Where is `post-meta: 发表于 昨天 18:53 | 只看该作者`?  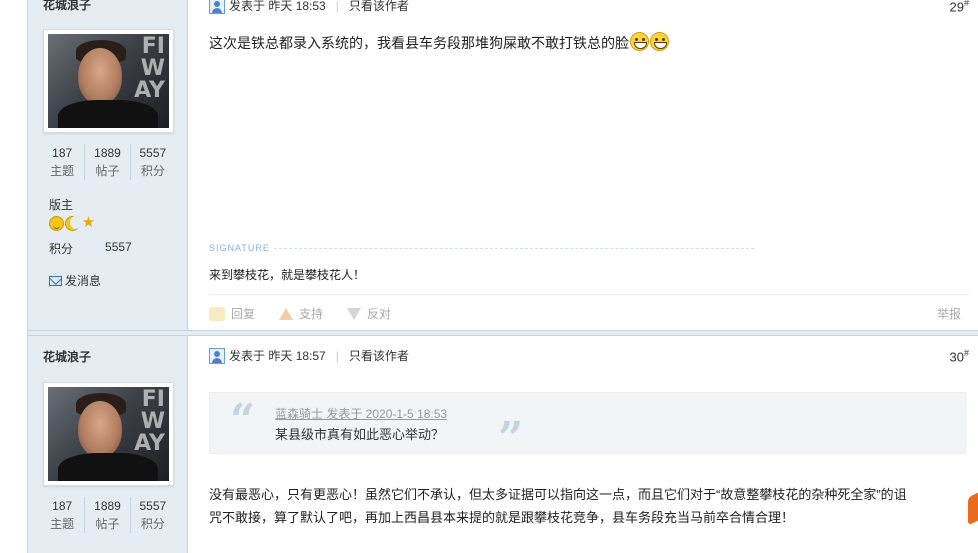
post-meta: 发表于 昨天 18:53 | 只看该作者 is located at coordinates (309, 7).